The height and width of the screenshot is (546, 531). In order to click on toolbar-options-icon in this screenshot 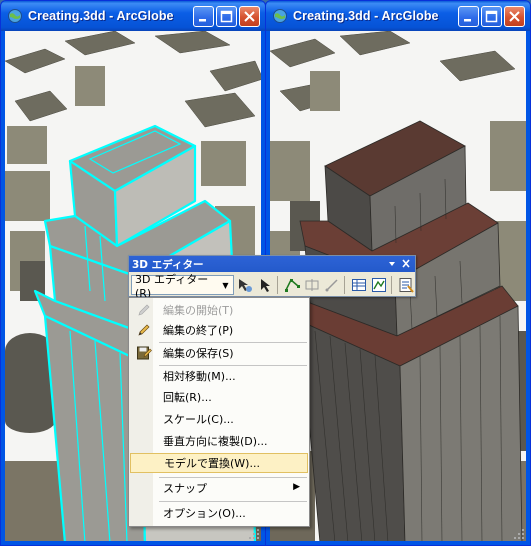, I will do `click(392, 263)`.